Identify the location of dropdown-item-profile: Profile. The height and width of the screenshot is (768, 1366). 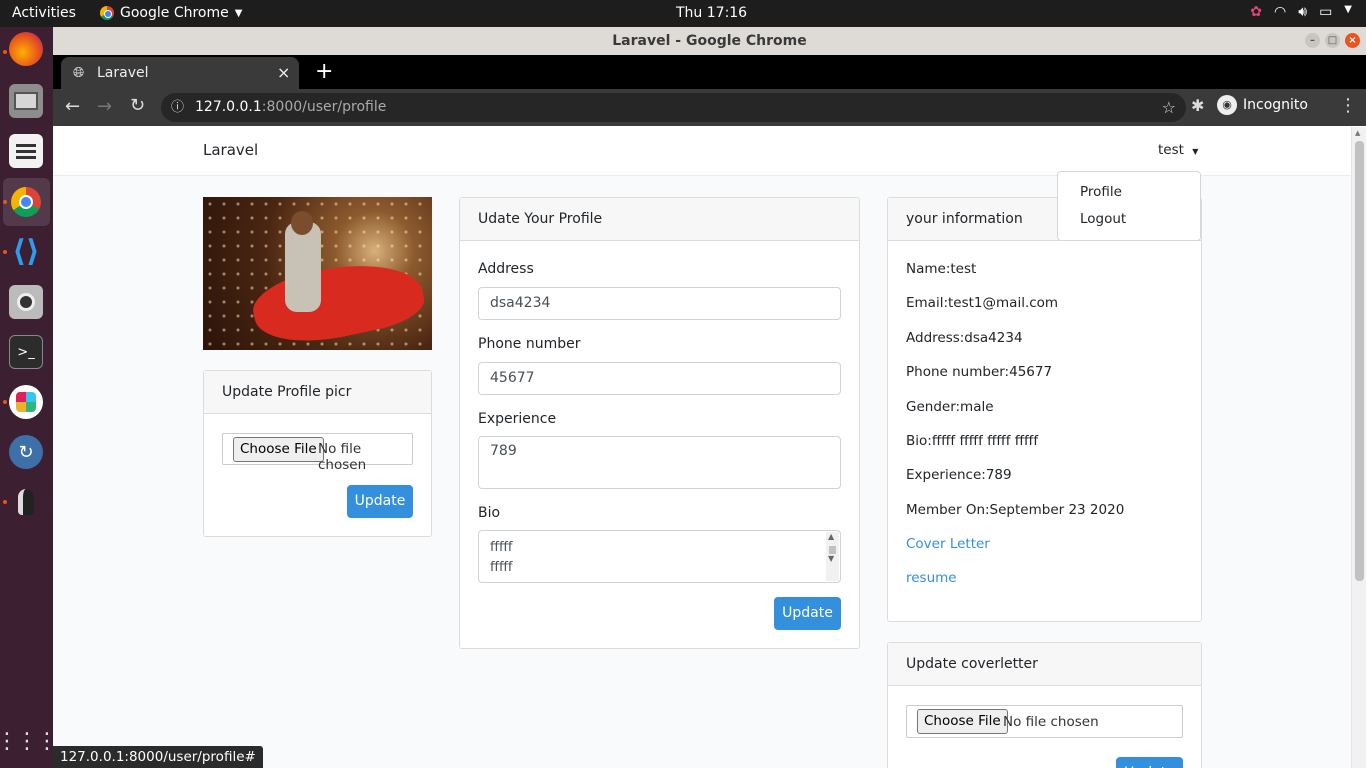
(1101, 192).